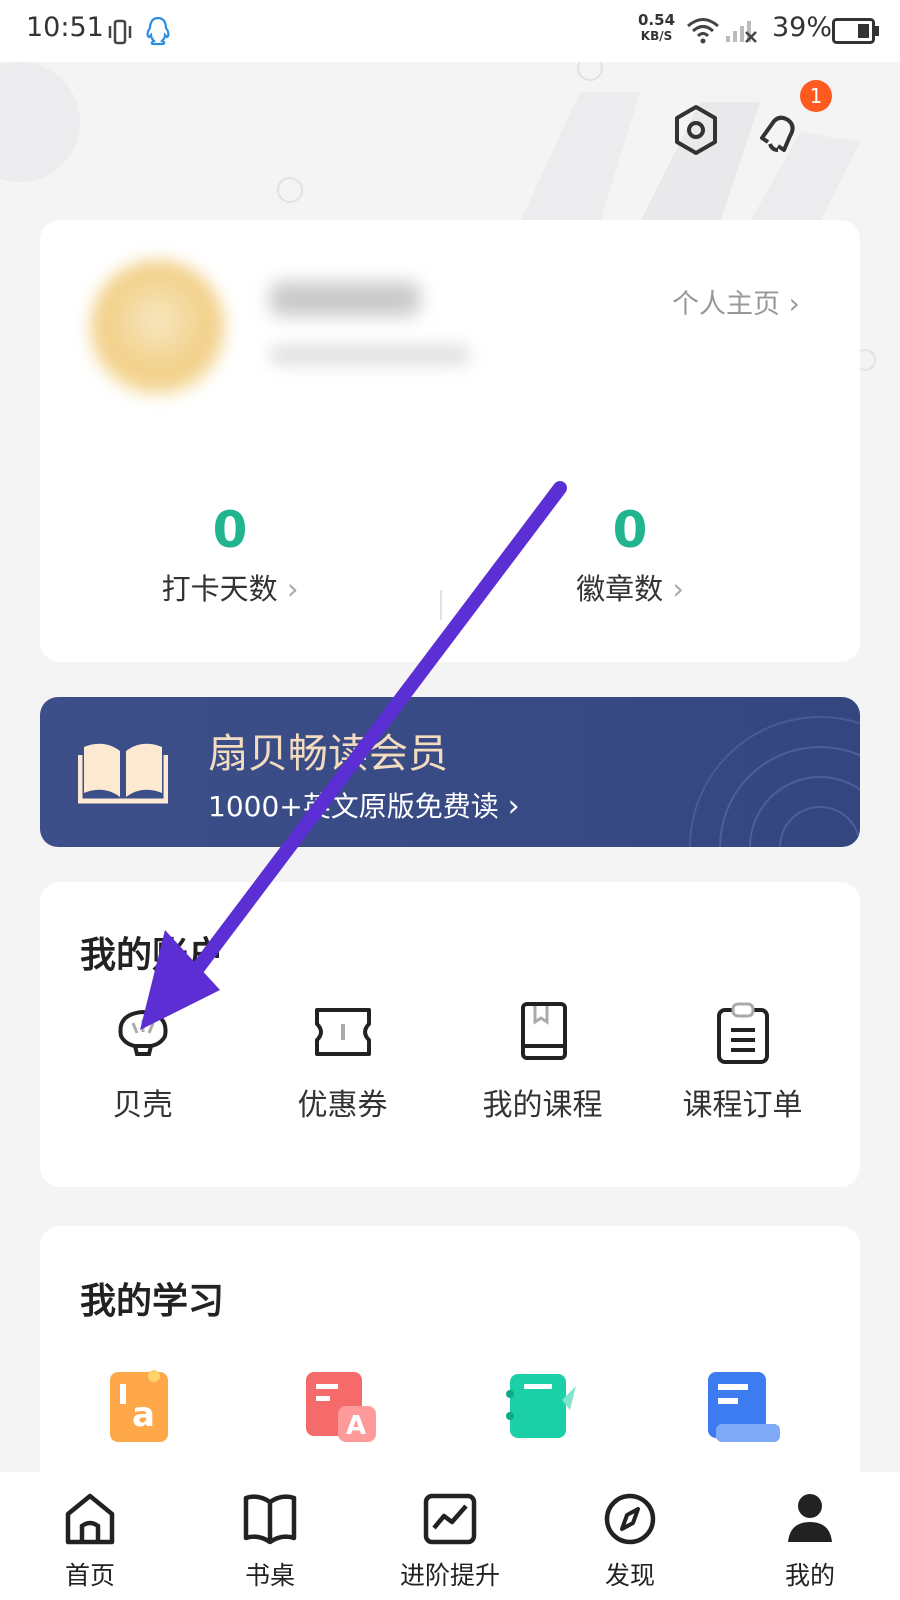 The height and width of the screenshot is (1600, 900). Describe the element at coordinates (543, 1031) in the screenshot. I see `course-book-icon` at that location.